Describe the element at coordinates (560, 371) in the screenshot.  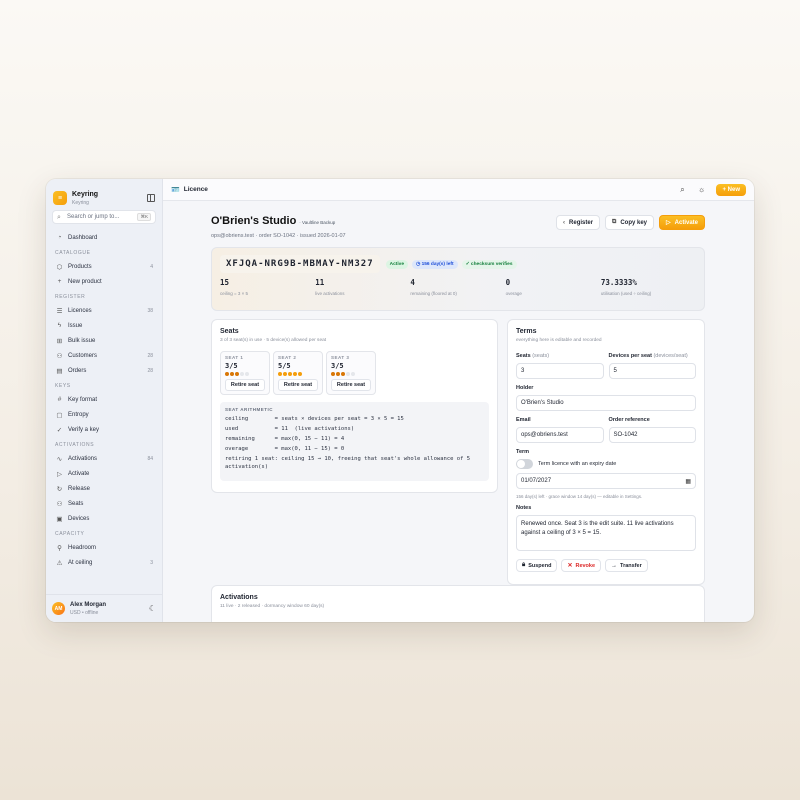
I see `seats-field: 3` at that location.